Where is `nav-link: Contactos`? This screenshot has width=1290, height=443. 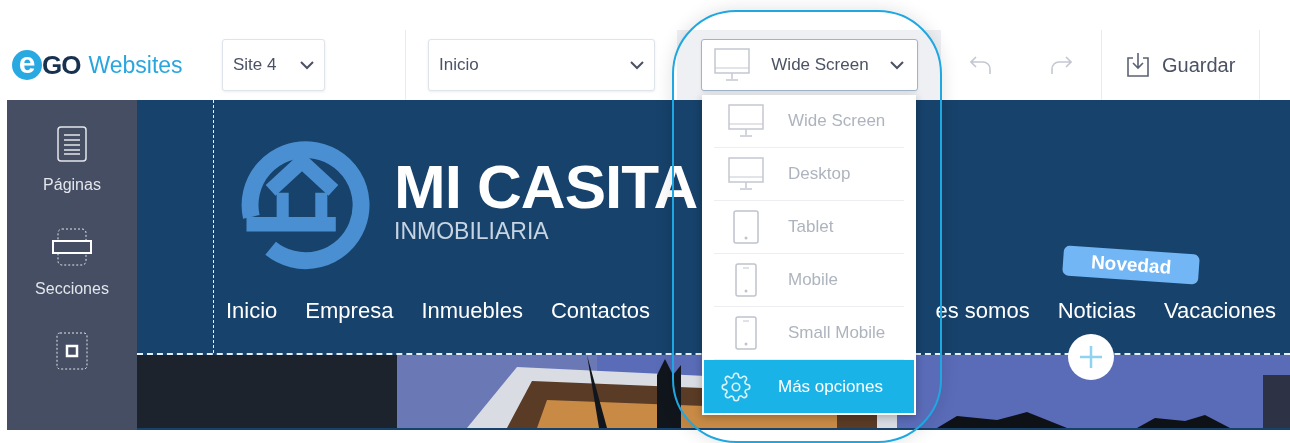
nav-link: Contactos is located at coordinates (600, 311).